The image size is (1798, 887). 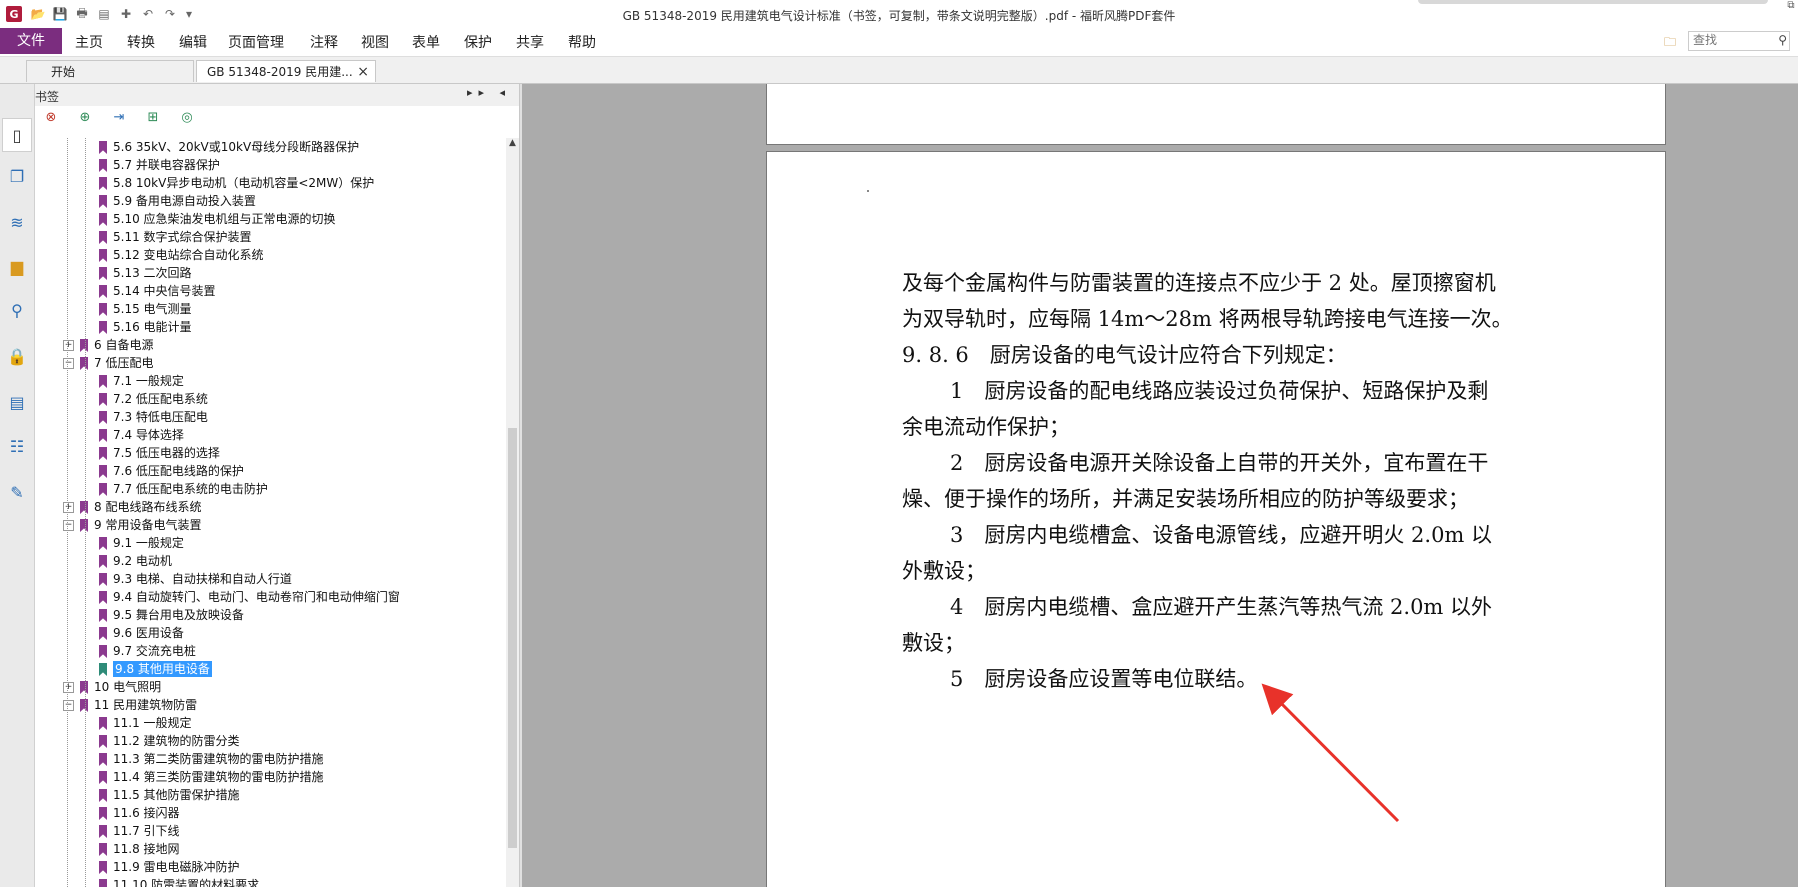 I want to click on bookmark-toolbar: ⊗ ⊕ ⇥ ⊞ ◎, so click(x=277, y=118).